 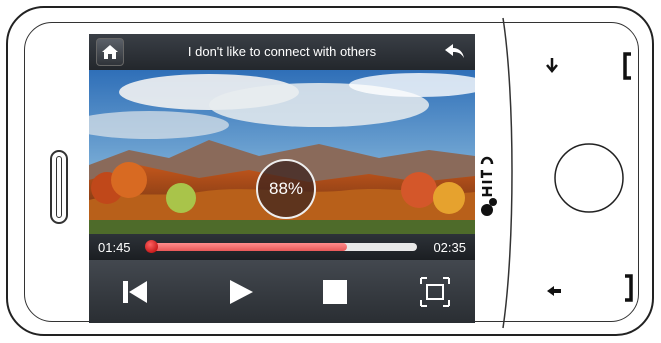 What do you see at coordinates (628, 288) in the screenshot?
I see `end-bracket-icon` at bounding box center [628, 288].